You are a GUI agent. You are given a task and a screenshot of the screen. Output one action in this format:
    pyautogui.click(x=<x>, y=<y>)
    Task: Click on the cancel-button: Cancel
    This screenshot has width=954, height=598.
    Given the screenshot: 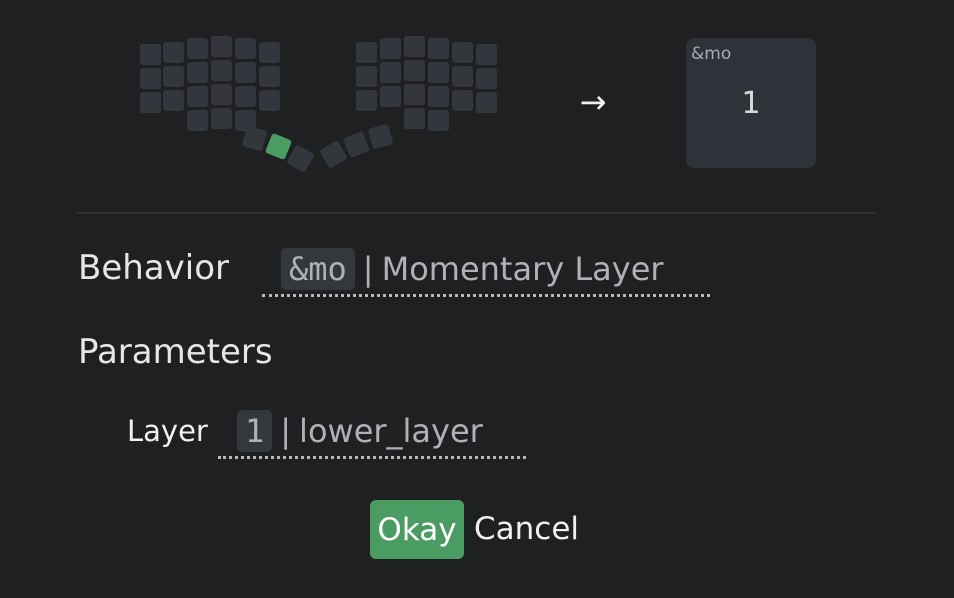 What is the action you would take?
    pyautogui.click(x=526, y=529)
    